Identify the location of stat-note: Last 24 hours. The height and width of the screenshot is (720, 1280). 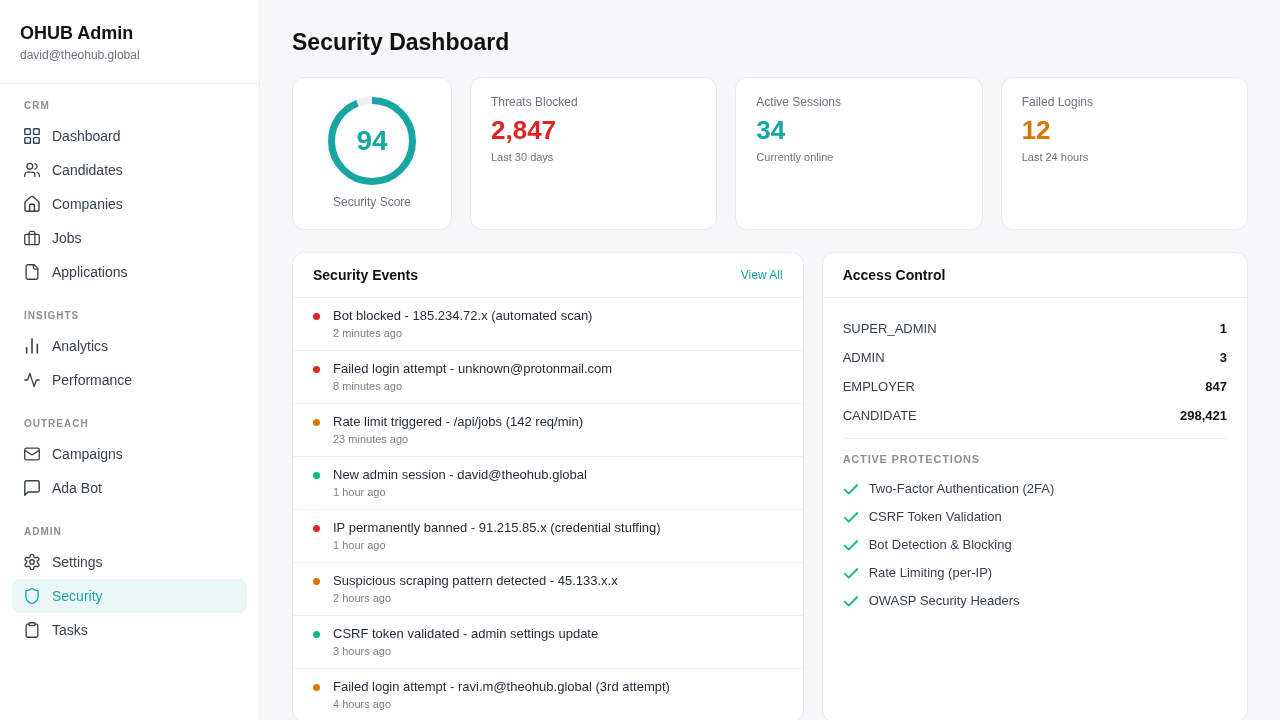
(1055, 157).